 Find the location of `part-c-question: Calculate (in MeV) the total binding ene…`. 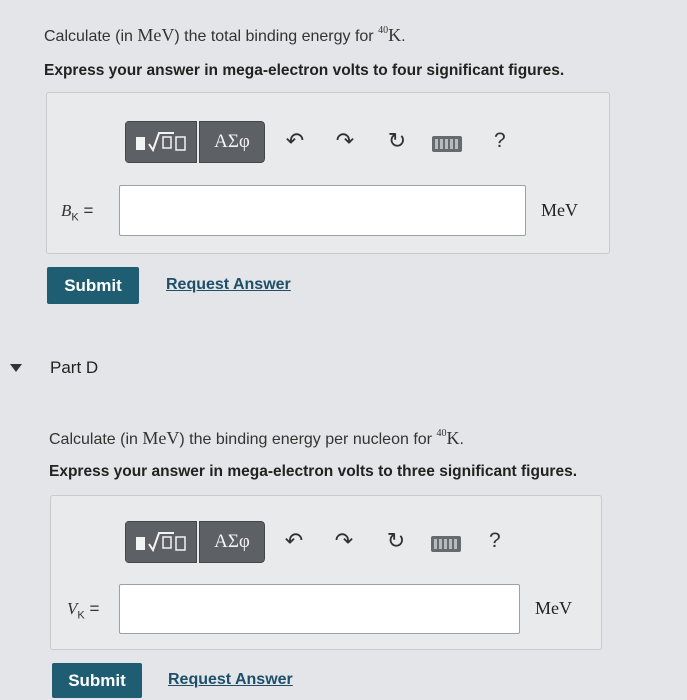

part-c-question: Calculate (in MeV) the total binding ene… is located at coordinates (225, 34).